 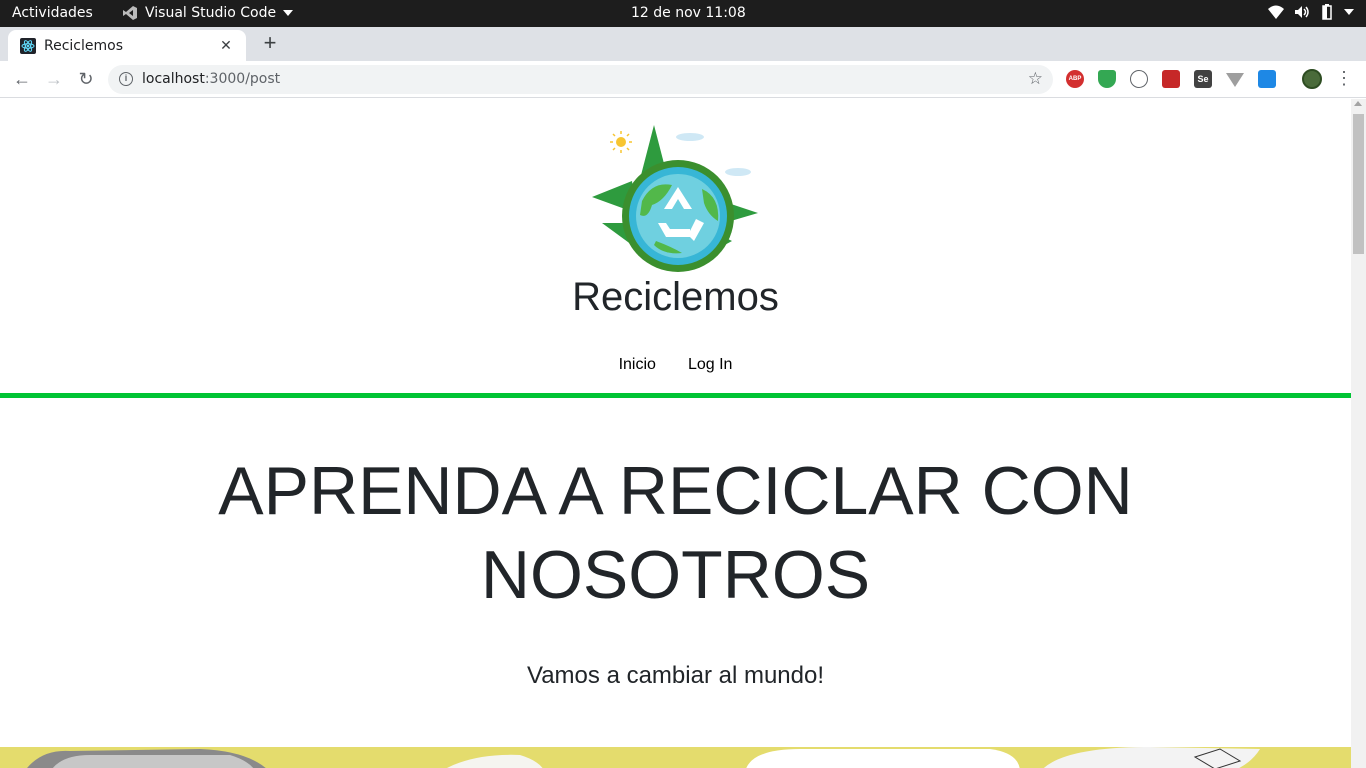 I want to click on url-text: localhost:3000/post, so click(x=211, y=79).